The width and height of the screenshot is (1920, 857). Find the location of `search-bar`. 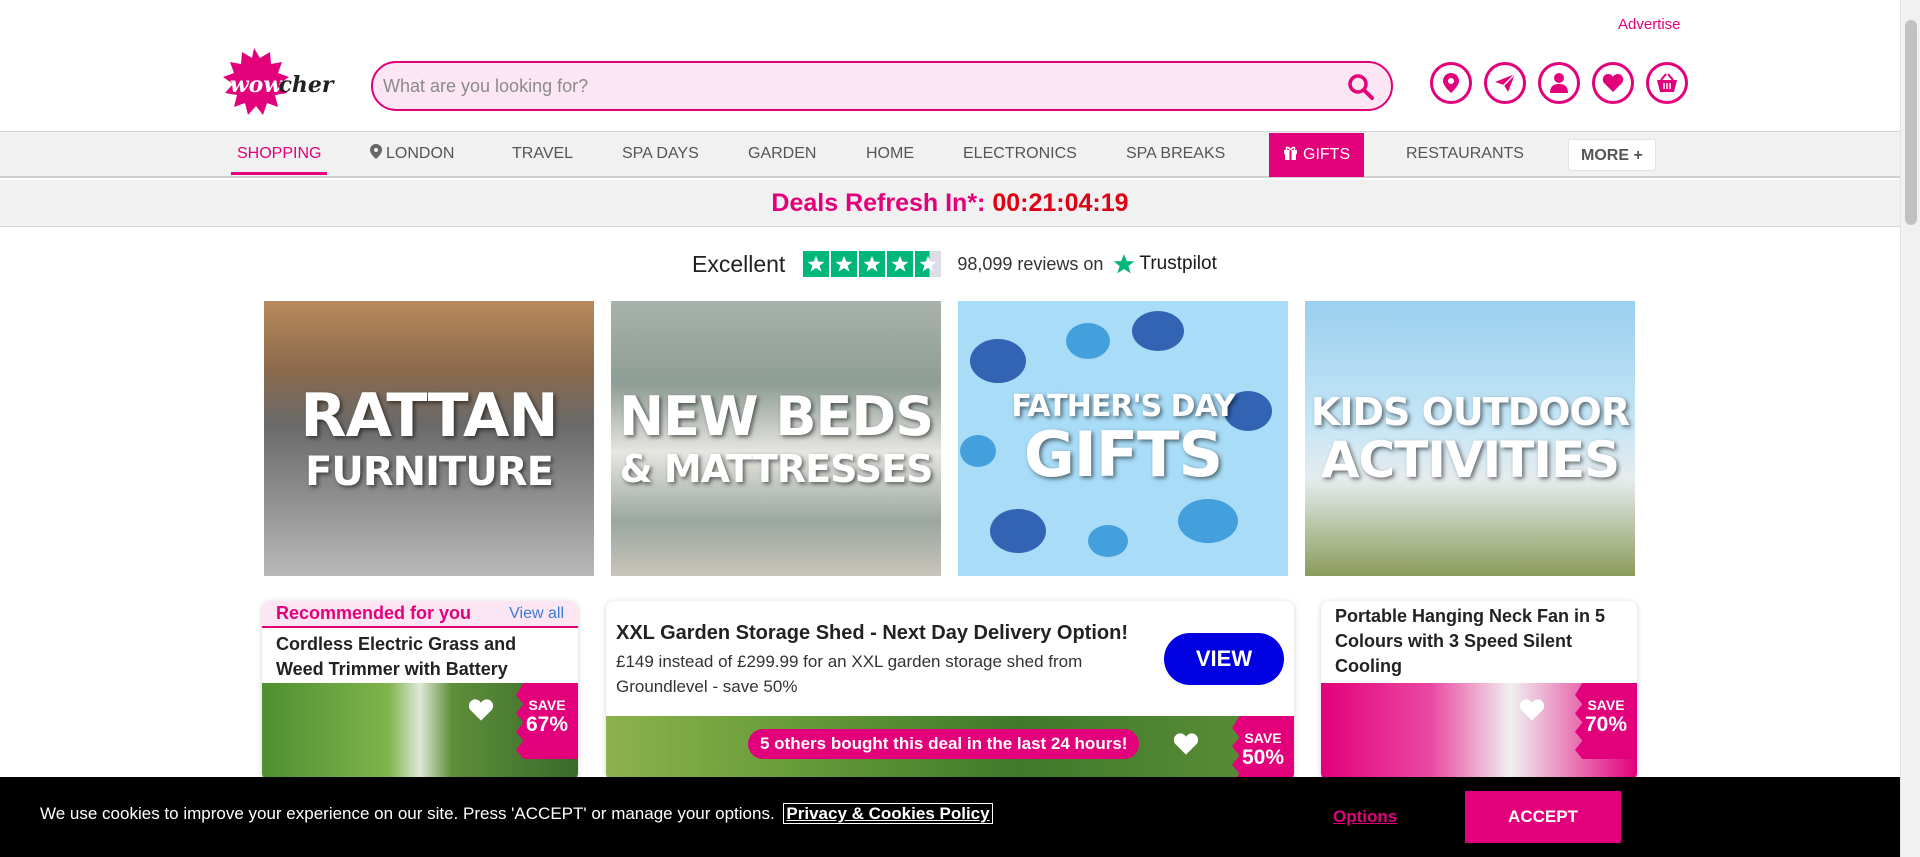

search-bar is located at coordinates (882, 86).